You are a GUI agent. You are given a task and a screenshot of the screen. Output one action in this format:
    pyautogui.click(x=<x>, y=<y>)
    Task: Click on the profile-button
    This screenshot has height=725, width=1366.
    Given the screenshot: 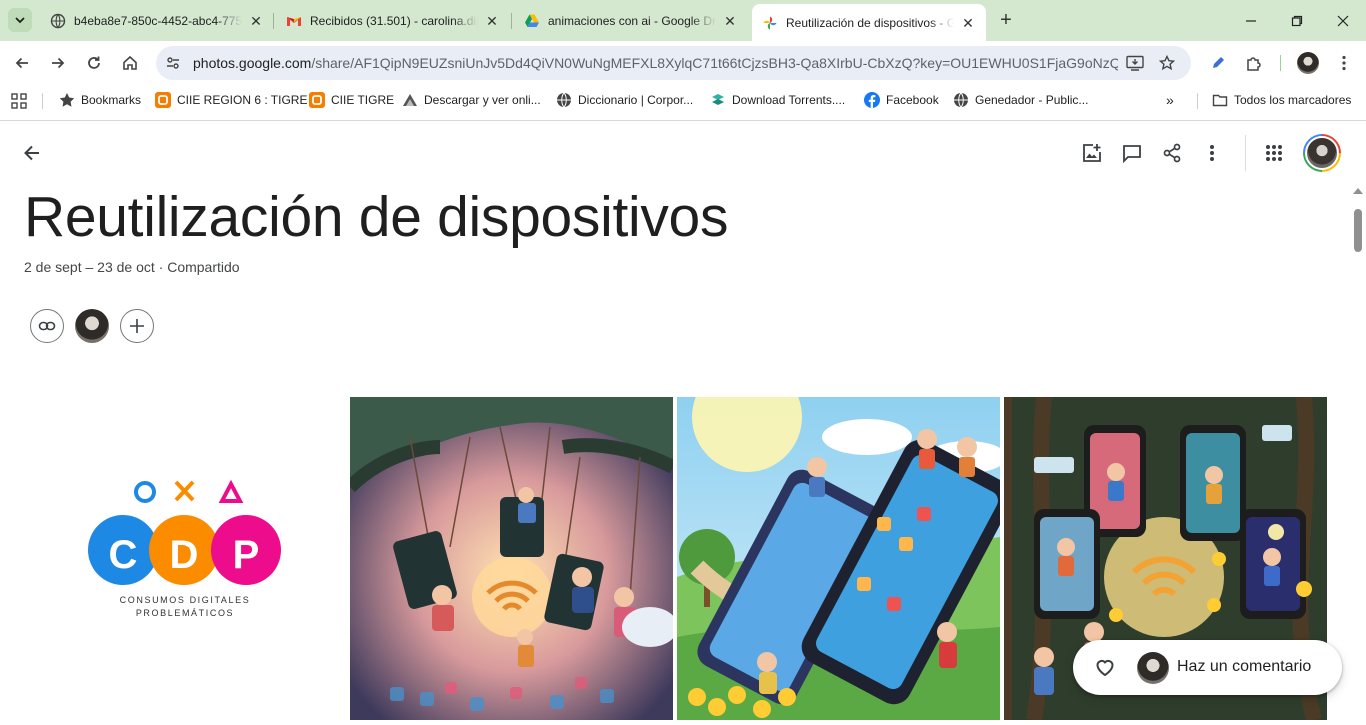 What is the action you would take?
    pyautogui.click(x=1308, y=63)
    